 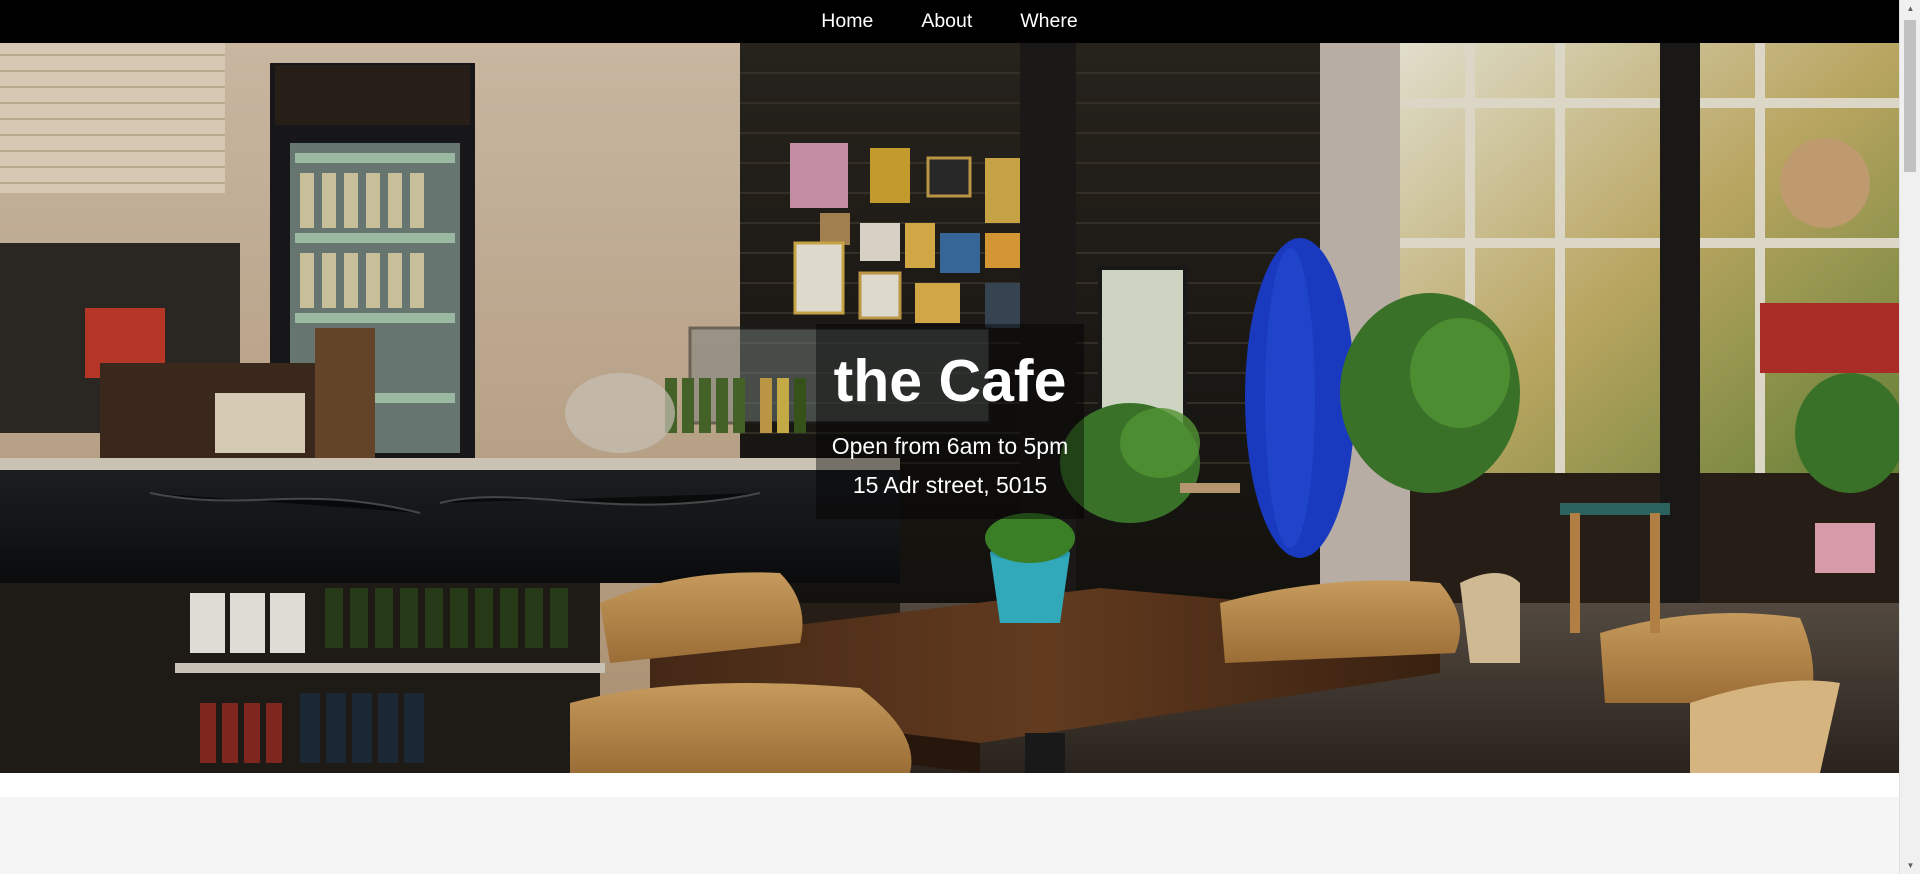 I want to click on scroll-up-arrow-icon: ▲, so click(x=1910, y=8).